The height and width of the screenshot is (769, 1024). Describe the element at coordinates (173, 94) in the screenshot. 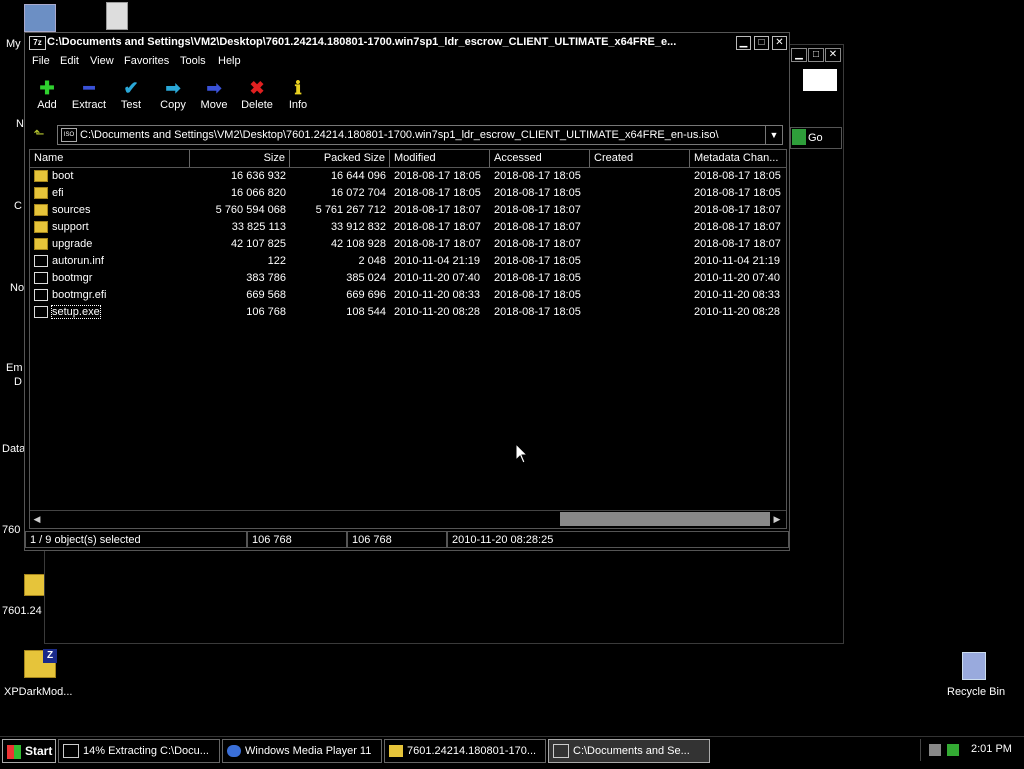

I see `copy-button: ➡ Copy` at that location.